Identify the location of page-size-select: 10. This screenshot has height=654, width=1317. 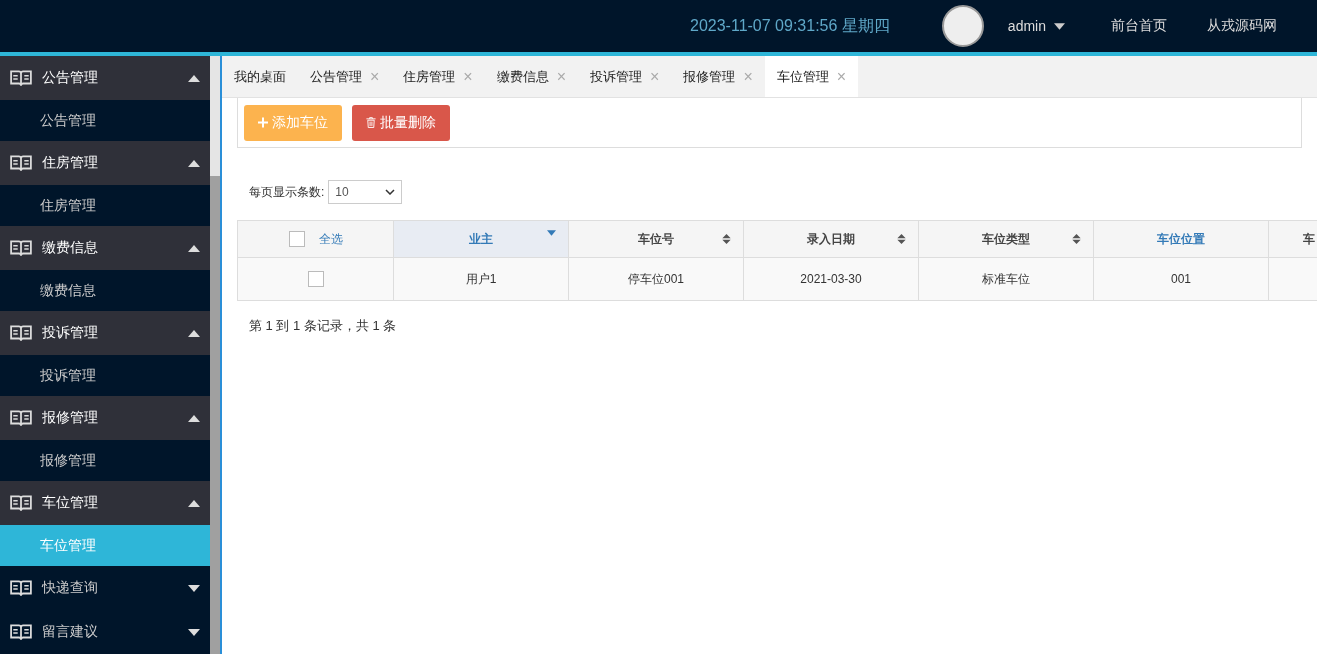
(365, 192).